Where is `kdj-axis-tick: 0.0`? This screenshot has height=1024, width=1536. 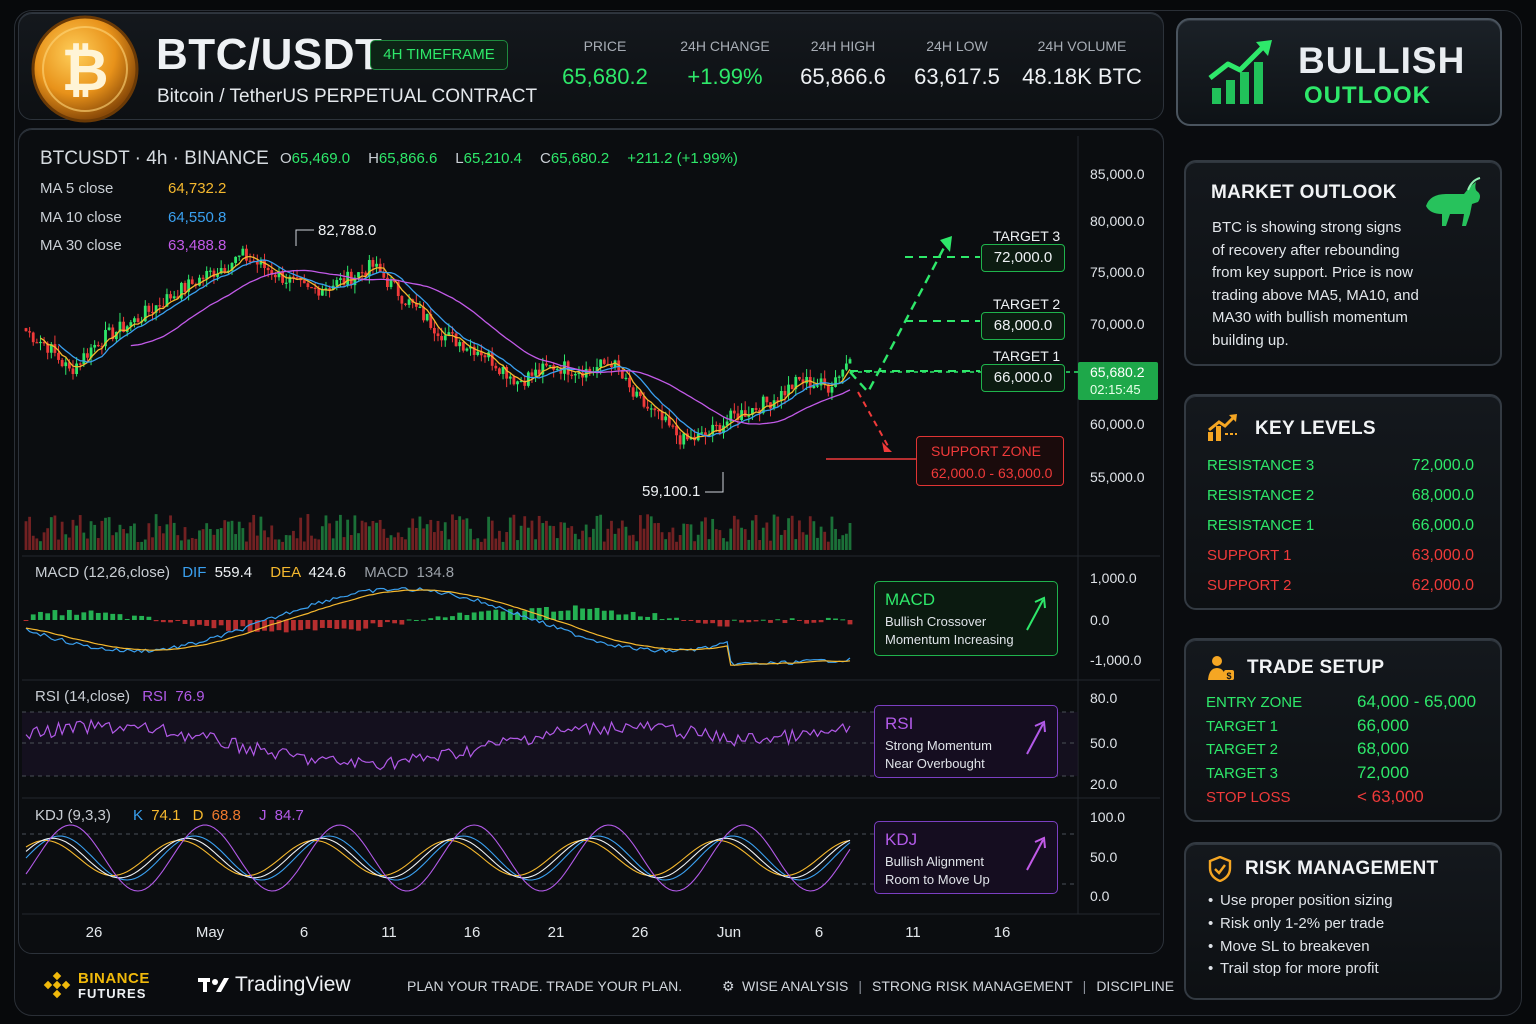
kdj-axis-tick: 0.0 is located at coordinates (1100, 896).